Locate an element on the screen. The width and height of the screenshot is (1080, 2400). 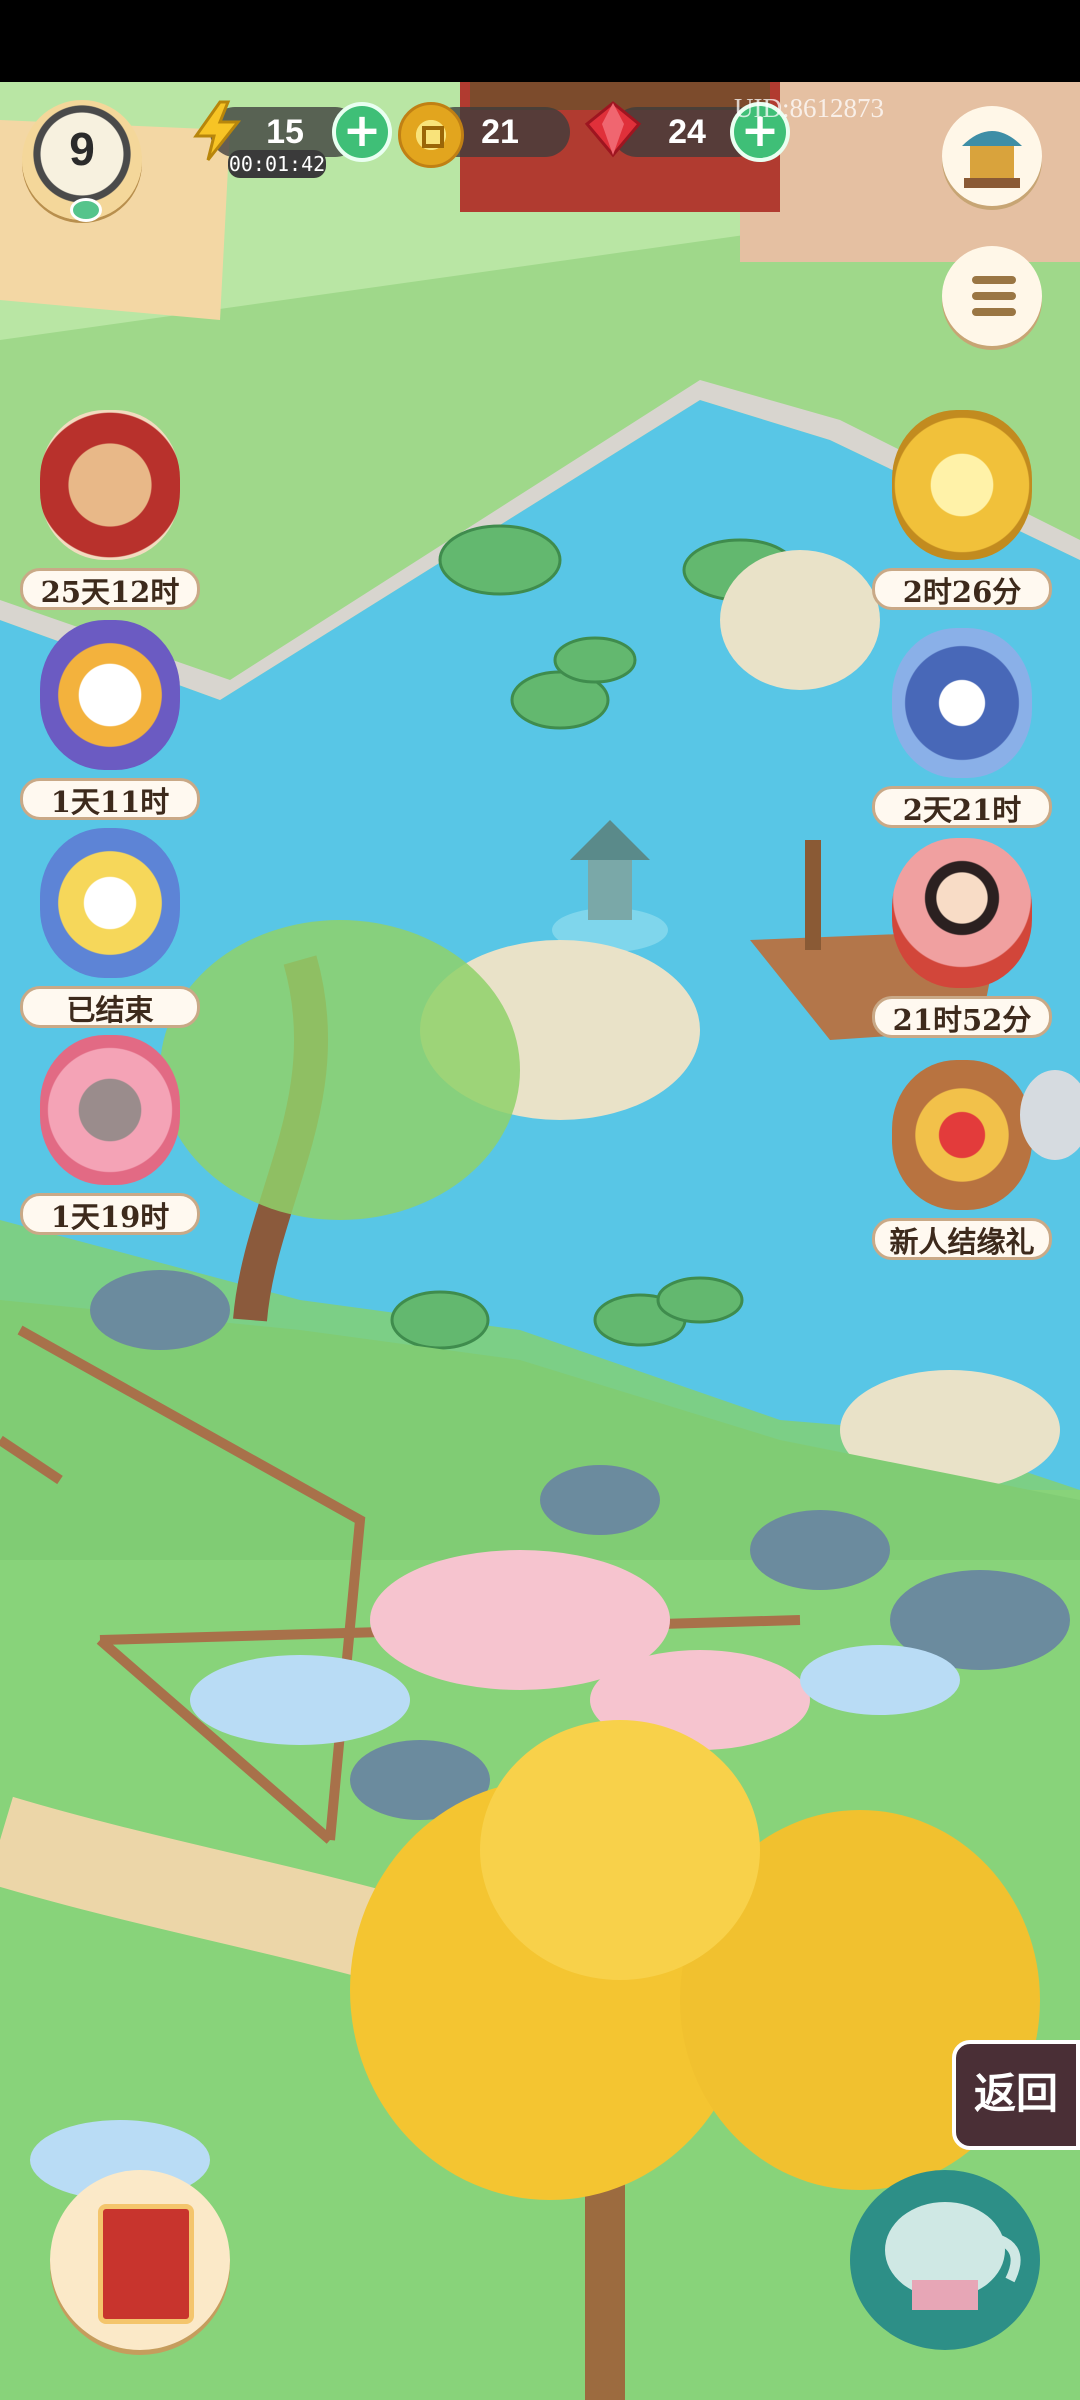
ruby-icon is located at coordinates (613, 129).